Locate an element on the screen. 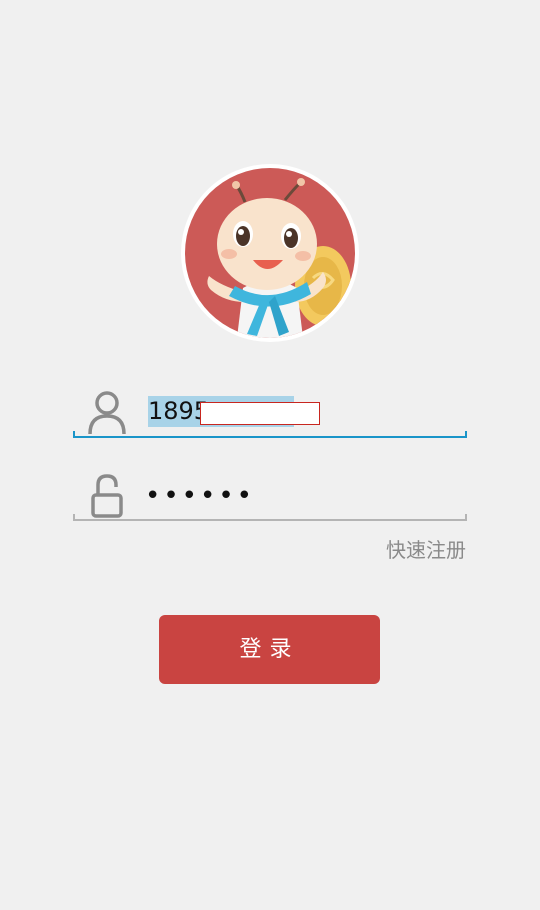 The height and width of the screenshot is (910, 540). login-button: 登录 is located at coordinates (269, 649).